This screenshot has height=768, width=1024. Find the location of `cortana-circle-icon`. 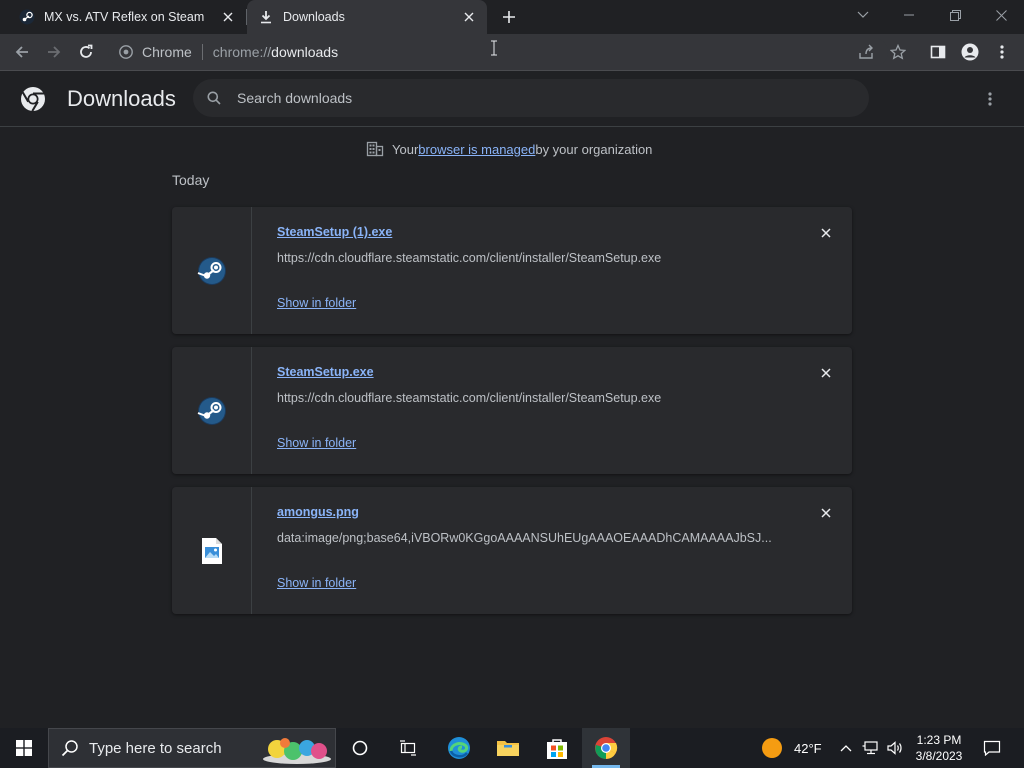

cortana-circle-icon is located at coordinates (360, 748).